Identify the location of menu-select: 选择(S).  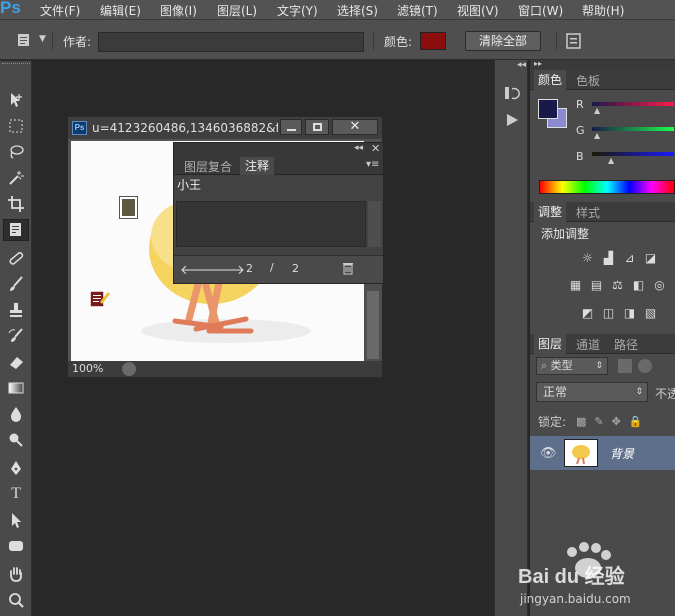
(357, 10).